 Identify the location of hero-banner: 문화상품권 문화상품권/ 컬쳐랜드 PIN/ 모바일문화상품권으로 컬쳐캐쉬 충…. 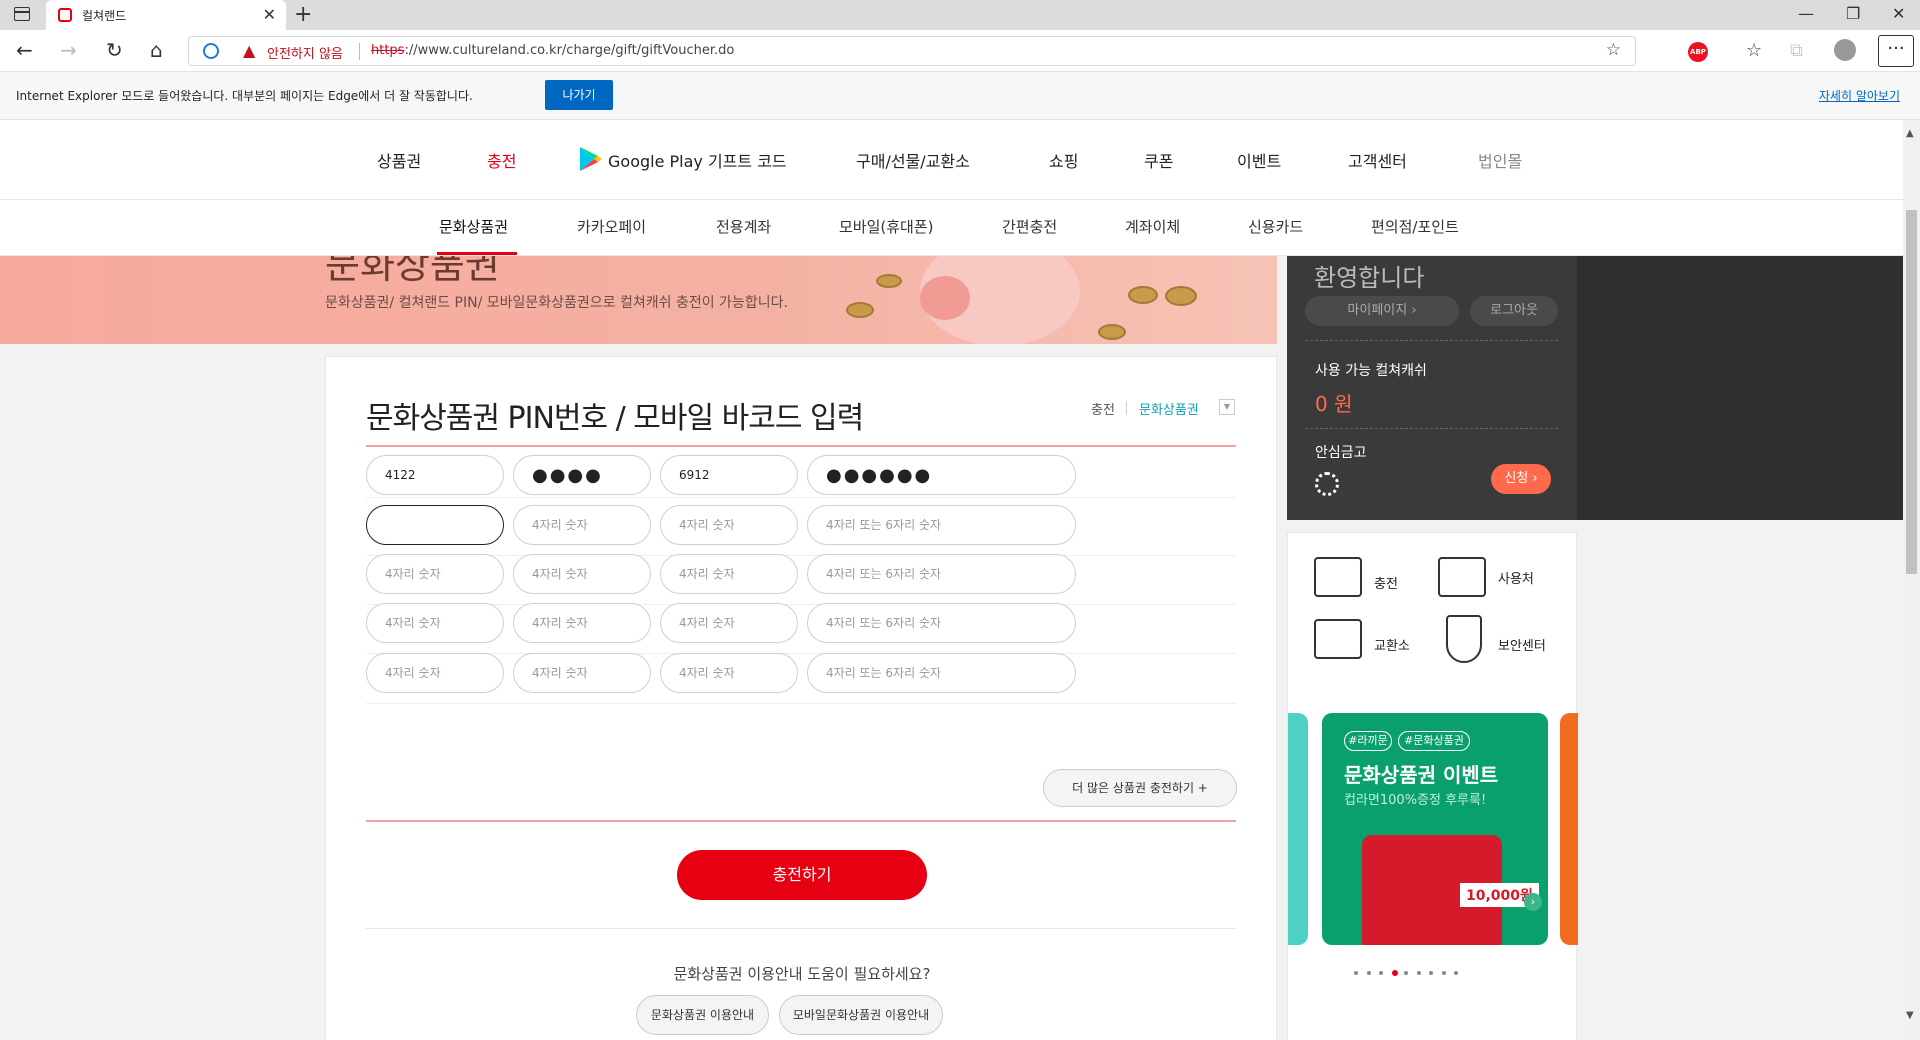
(638, 300).